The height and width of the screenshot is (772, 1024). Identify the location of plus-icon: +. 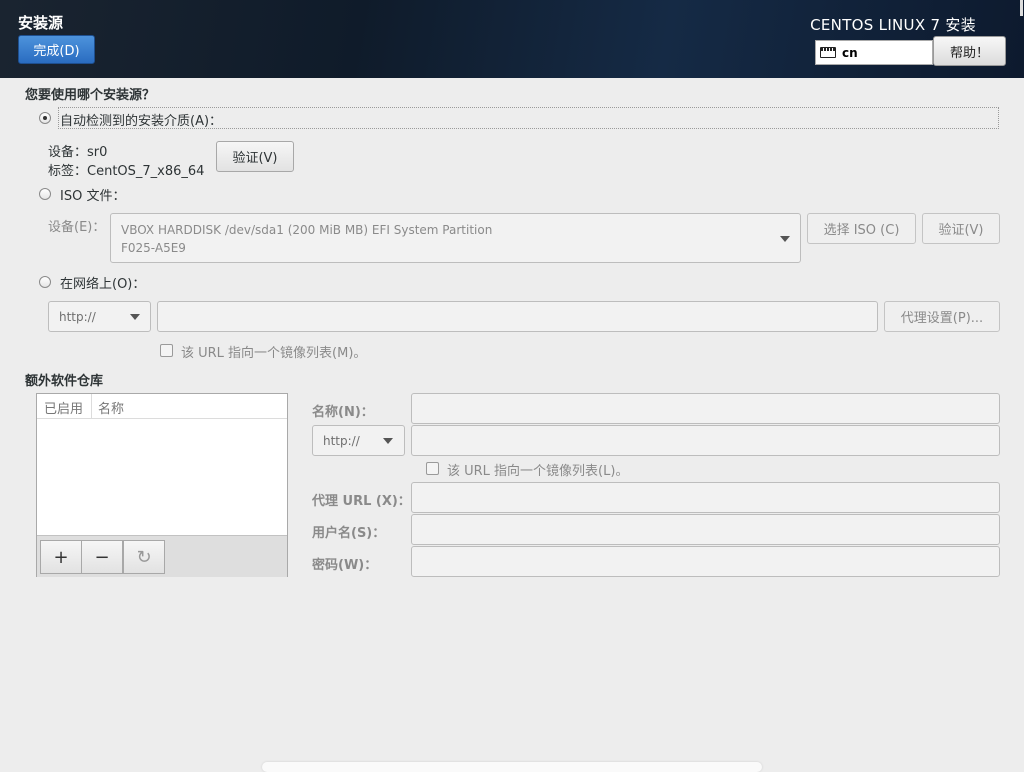
(61, 557).